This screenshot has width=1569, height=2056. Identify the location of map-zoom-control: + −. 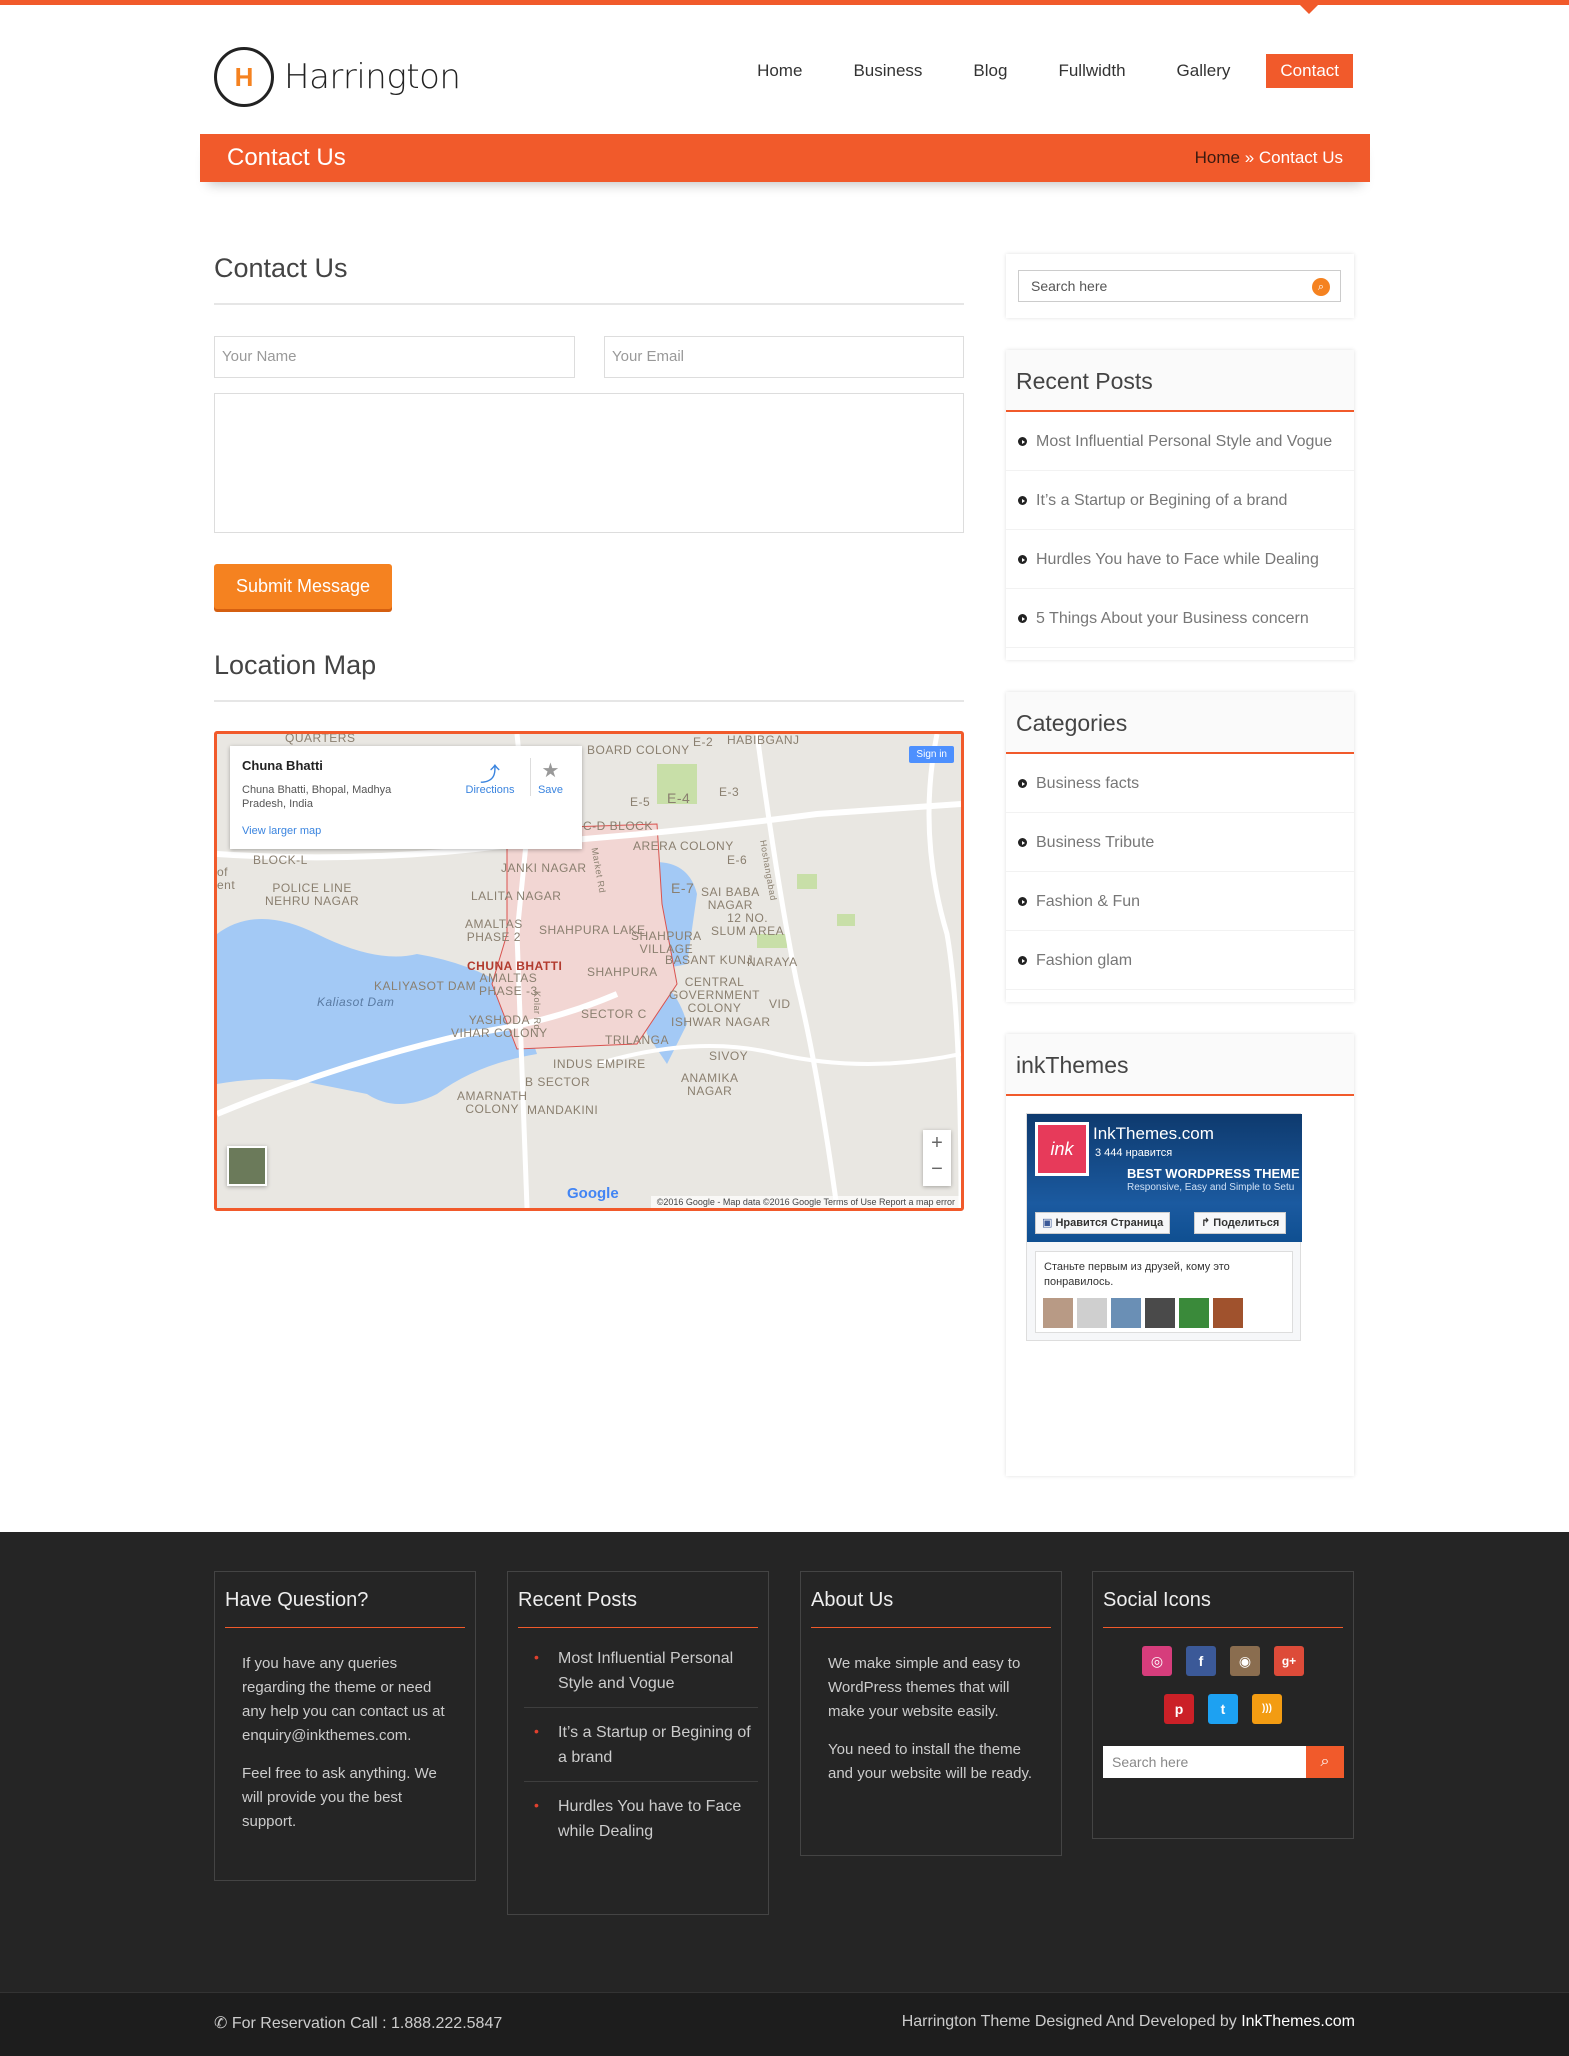
(937, 1158).